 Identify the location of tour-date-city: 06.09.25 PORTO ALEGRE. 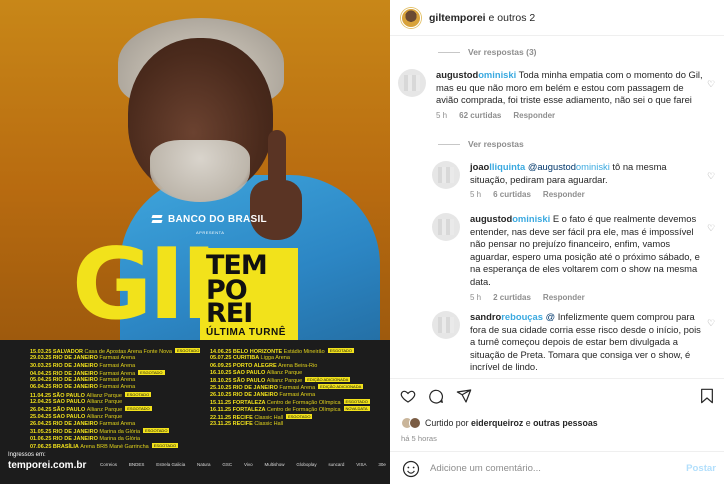
(244, 365).